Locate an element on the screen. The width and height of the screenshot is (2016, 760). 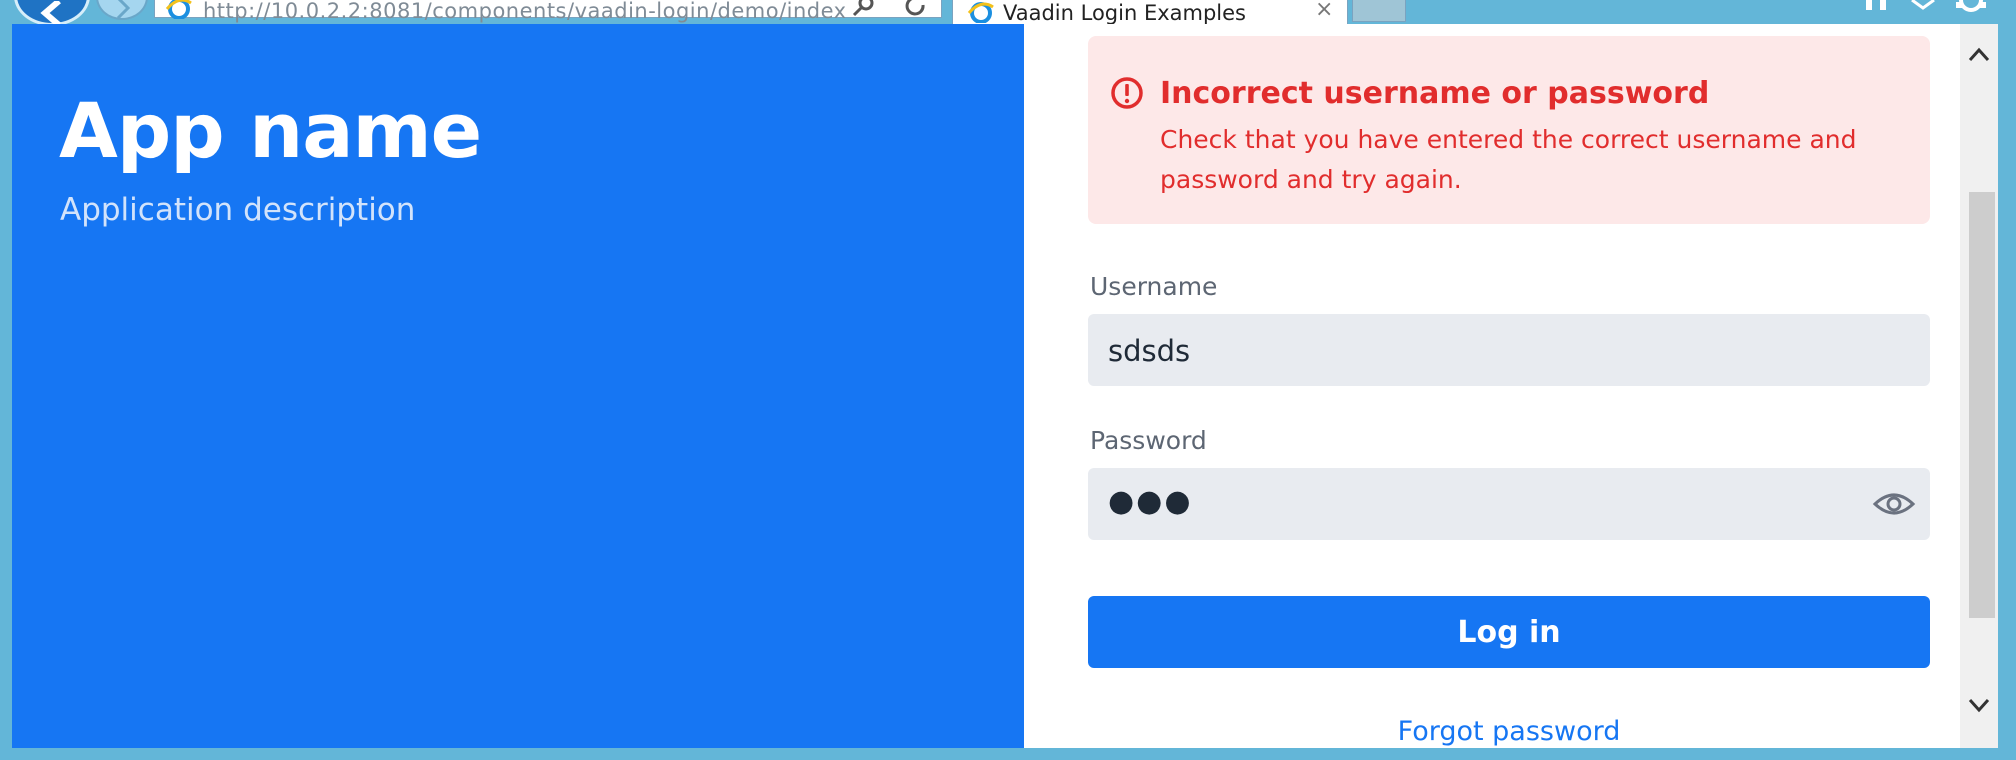
forward-arrow-icon is located at coordinates (123, 9).